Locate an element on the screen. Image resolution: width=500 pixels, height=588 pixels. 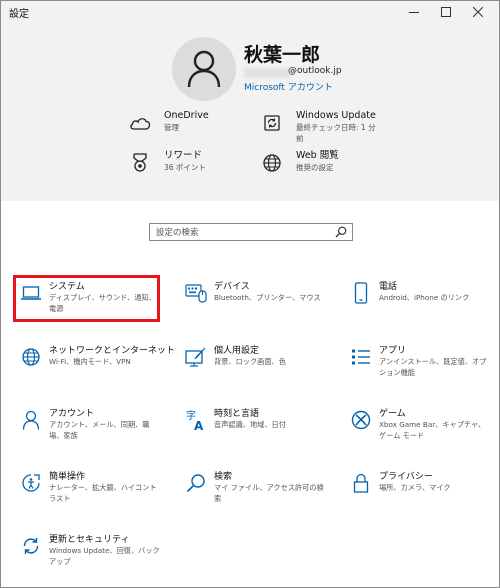
rewards-title: リワード is located at coordinates (183, 155).